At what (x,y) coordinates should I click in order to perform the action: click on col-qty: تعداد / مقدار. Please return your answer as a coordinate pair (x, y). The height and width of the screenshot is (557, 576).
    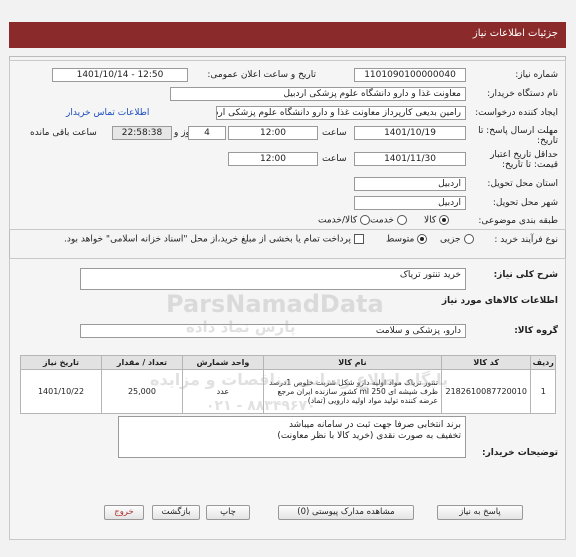
    Looking at the image, I should click on (141, 362).